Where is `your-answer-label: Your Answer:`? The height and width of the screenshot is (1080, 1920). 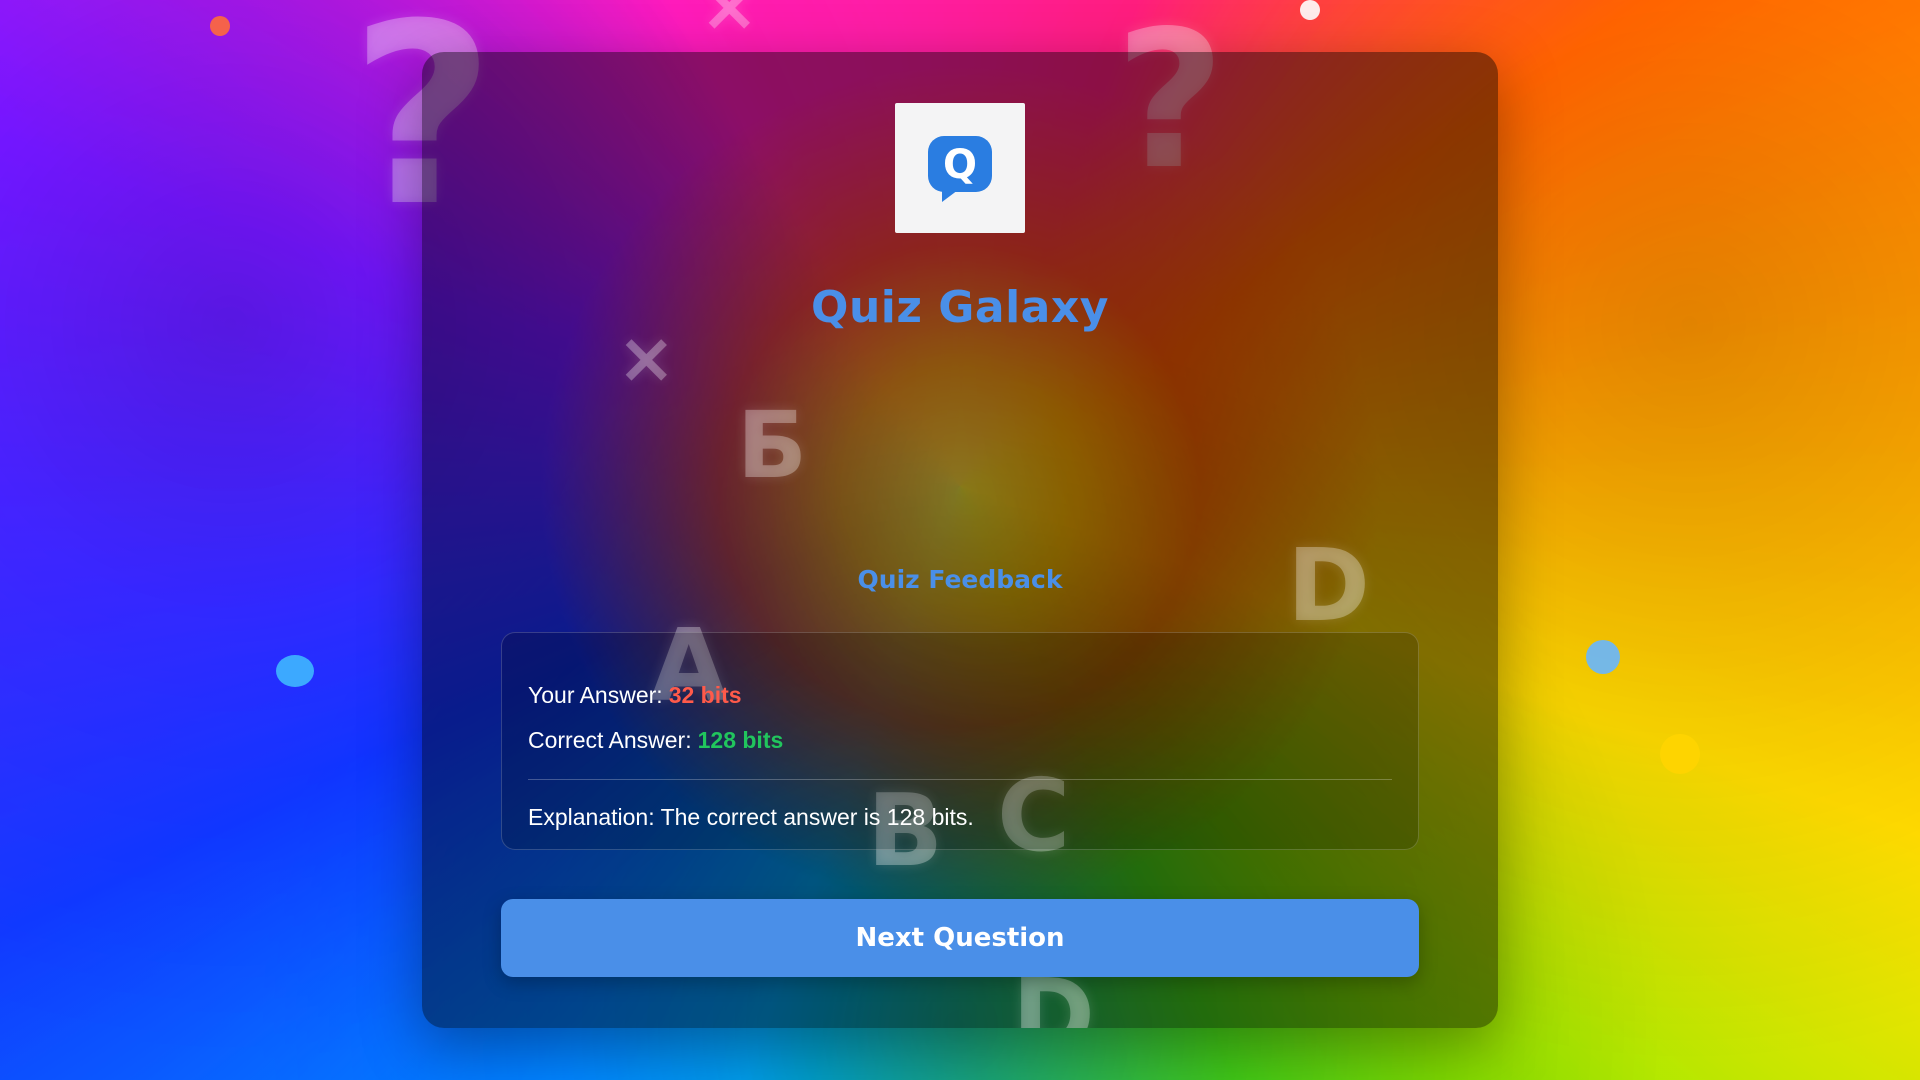
your-answer-label: Your Answer: is located at coordinates (595, 695).